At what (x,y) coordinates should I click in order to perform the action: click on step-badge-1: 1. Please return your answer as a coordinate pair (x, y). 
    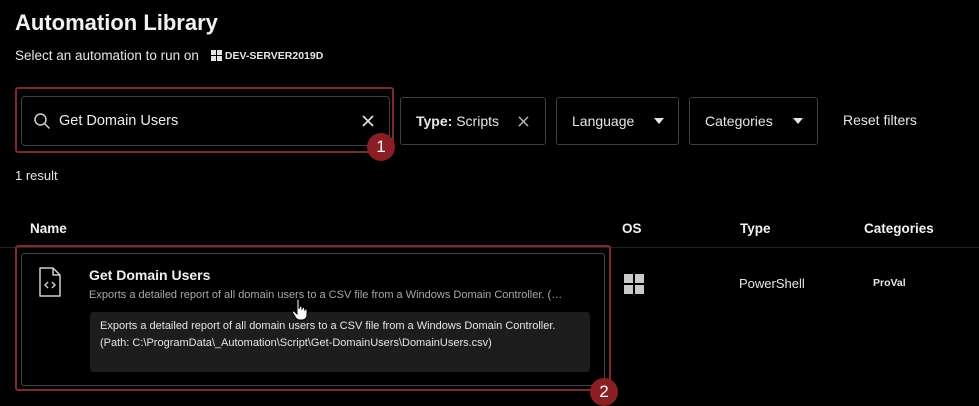
    Looking at the image, I should click on (381, 147).